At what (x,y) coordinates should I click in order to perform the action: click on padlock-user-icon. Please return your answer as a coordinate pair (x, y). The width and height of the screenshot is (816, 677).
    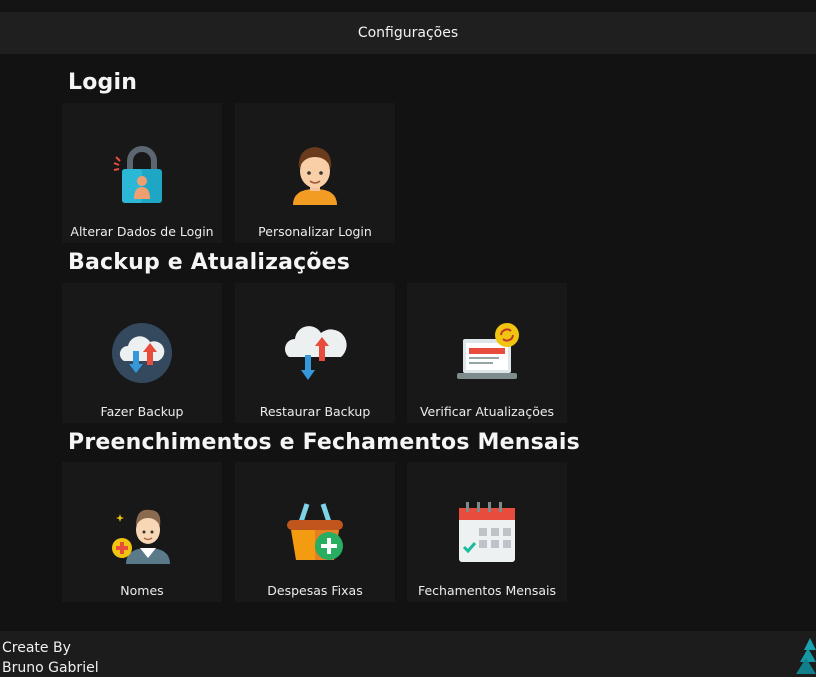
    Looking at the image, I should click on (137, 174).